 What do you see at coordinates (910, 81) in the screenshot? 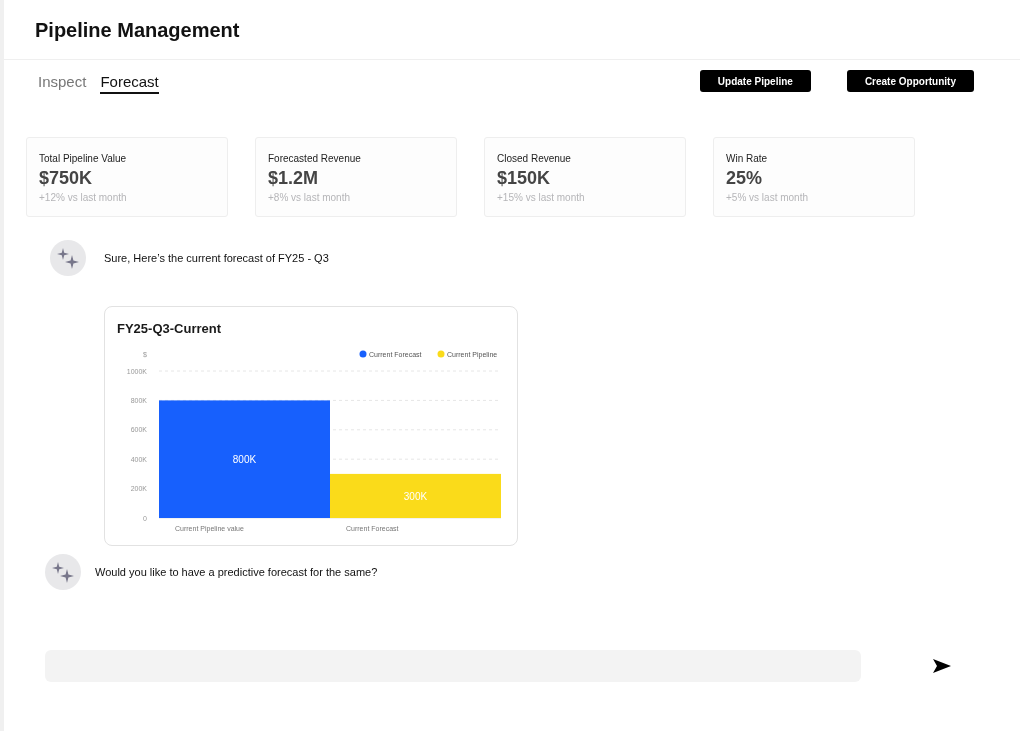
I see `action-button: Create Opportunity` at bounding box center [910, 81].